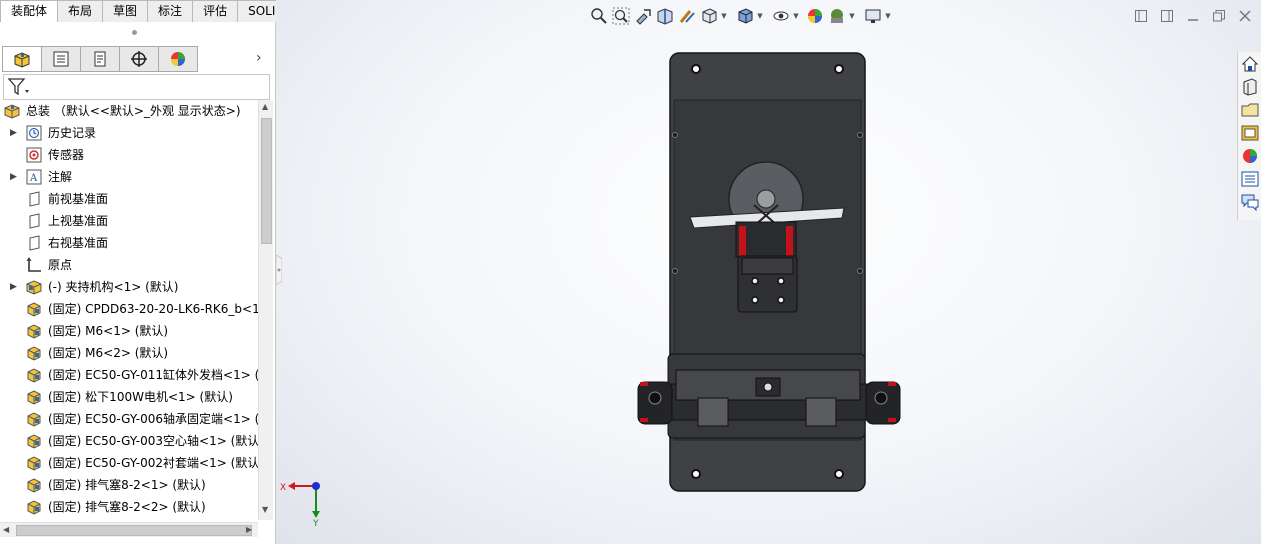 Image resolution: width=1261 pixels, height=544 pixels. Describe the element at coordinates (315, 524) in the screenshot. I see `triad-y-label: Y` at that location.